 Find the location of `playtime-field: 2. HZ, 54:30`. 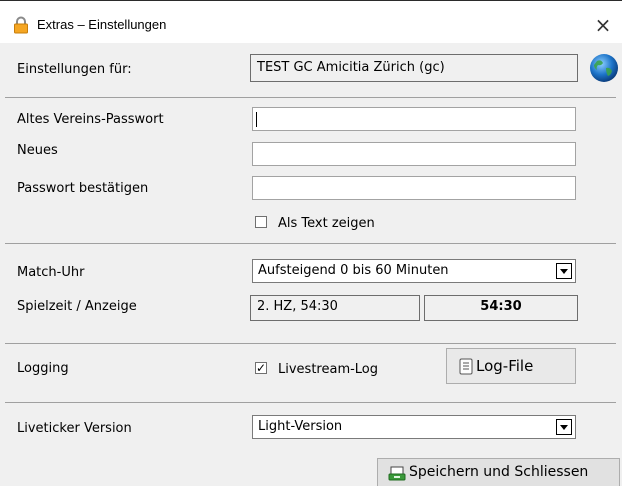

playtime-field: 2. HZ, 54:30 is located at coordinates (335, 308).